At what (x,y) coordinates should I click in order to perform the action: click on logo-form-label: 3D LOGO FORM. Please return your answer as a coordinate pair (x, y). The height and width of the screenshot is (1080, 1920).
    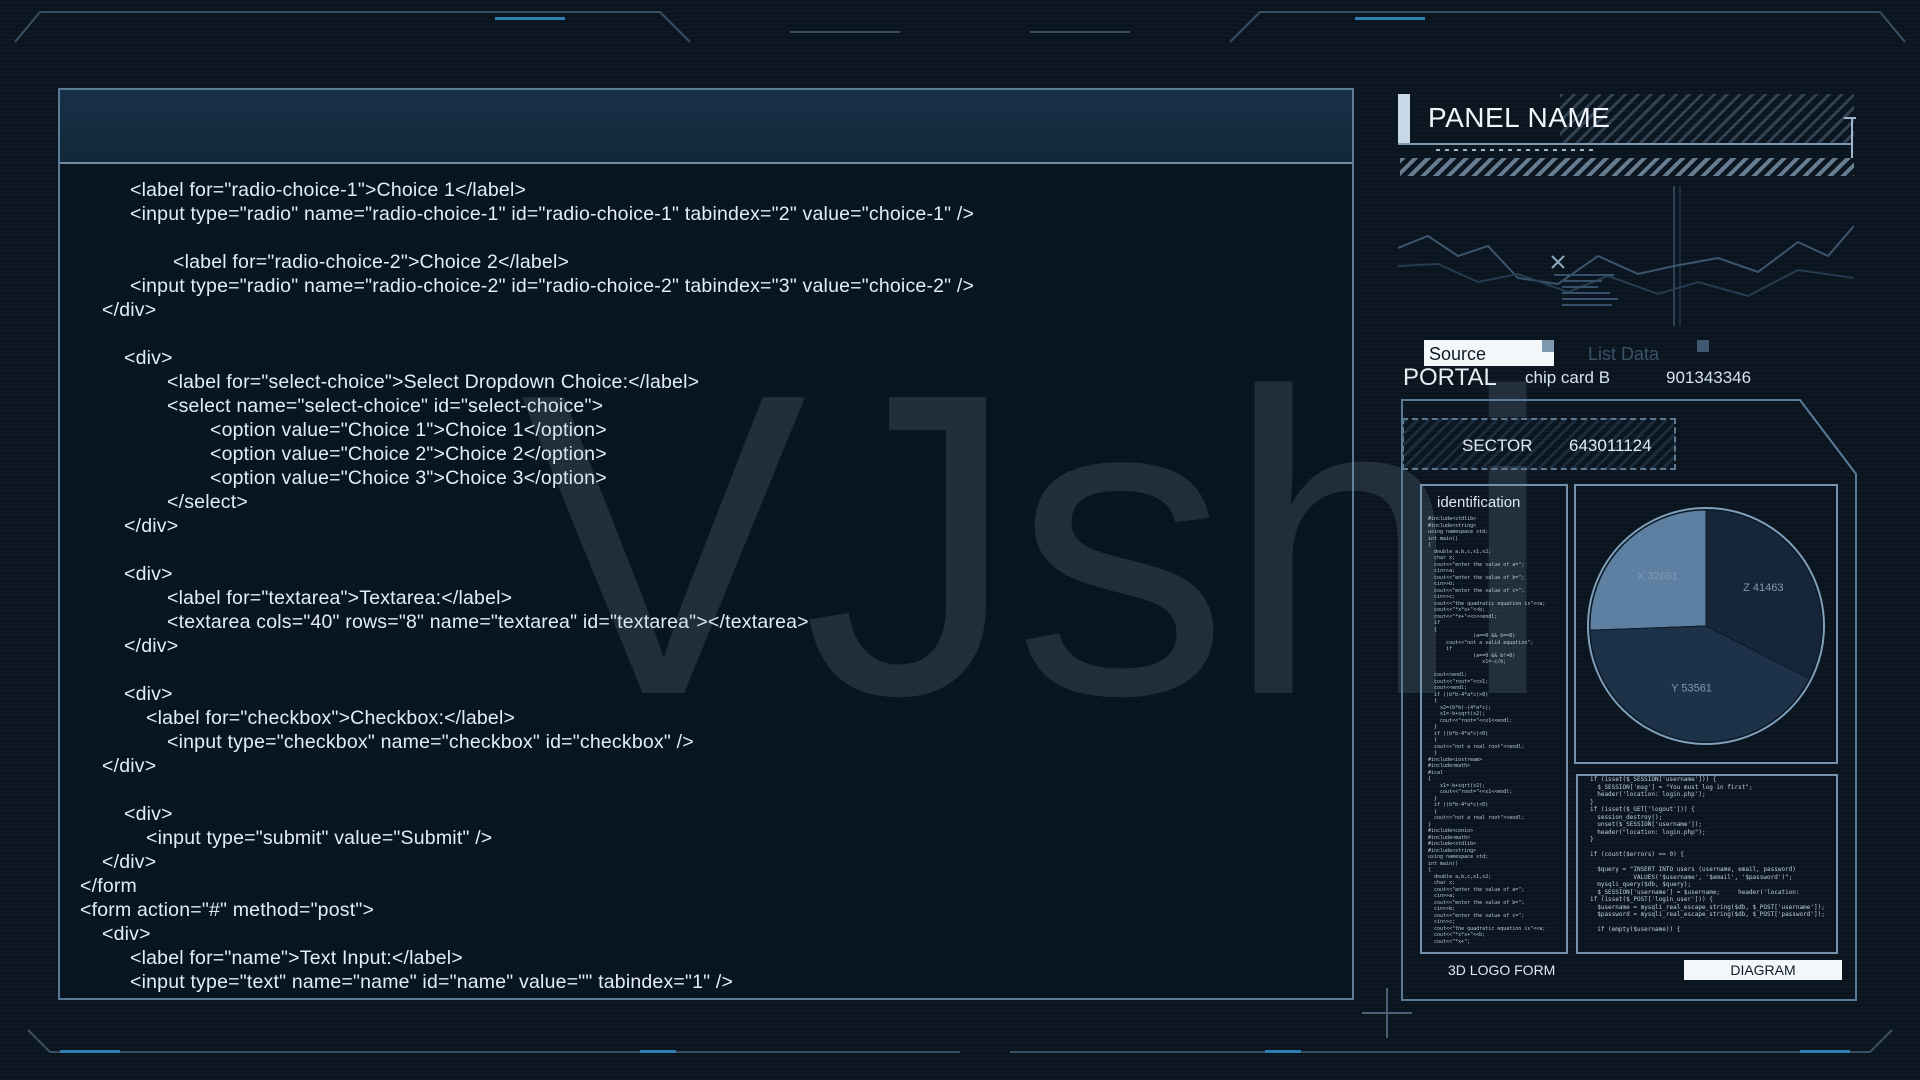
    Looking at the image, I should click on (1502, 970).